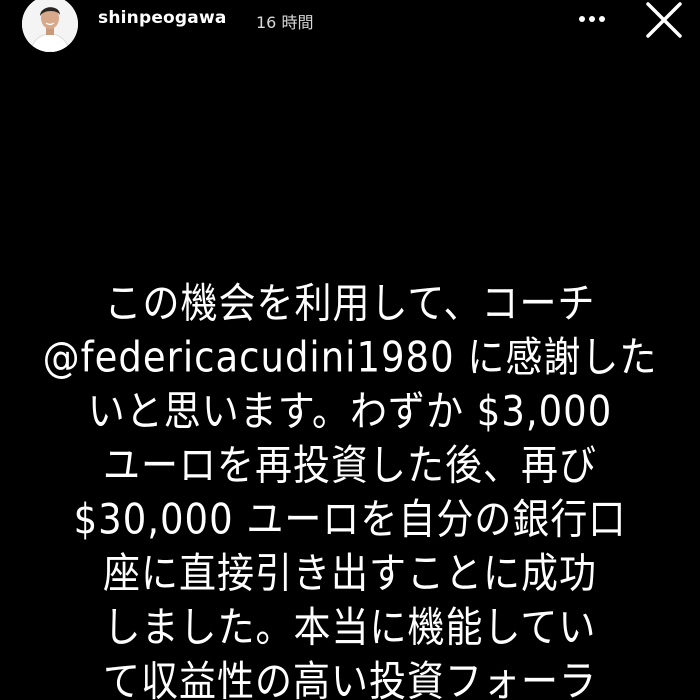 The image size is (700, 700). I want to click on avatar, so click(50, 26).